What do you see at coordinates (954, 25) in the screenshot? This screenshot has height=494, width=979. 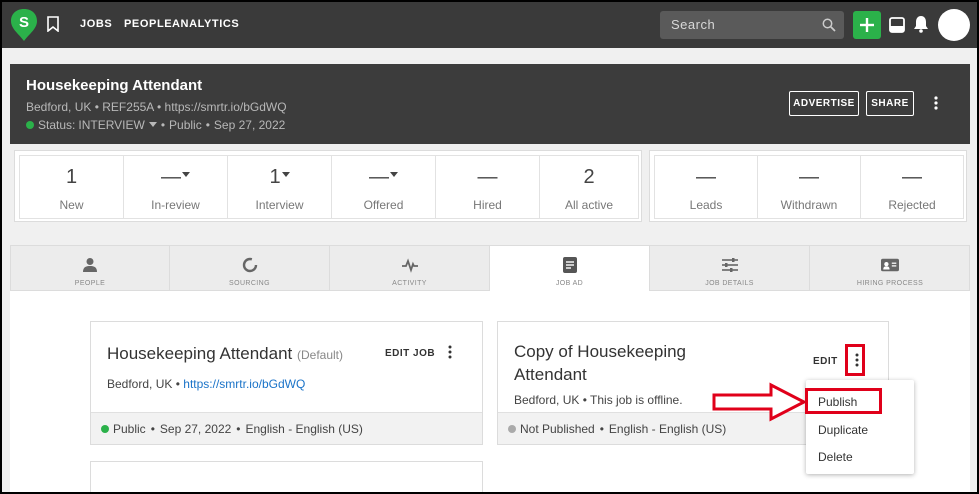 I see `user-avatar` at bounding box center [954, 25].